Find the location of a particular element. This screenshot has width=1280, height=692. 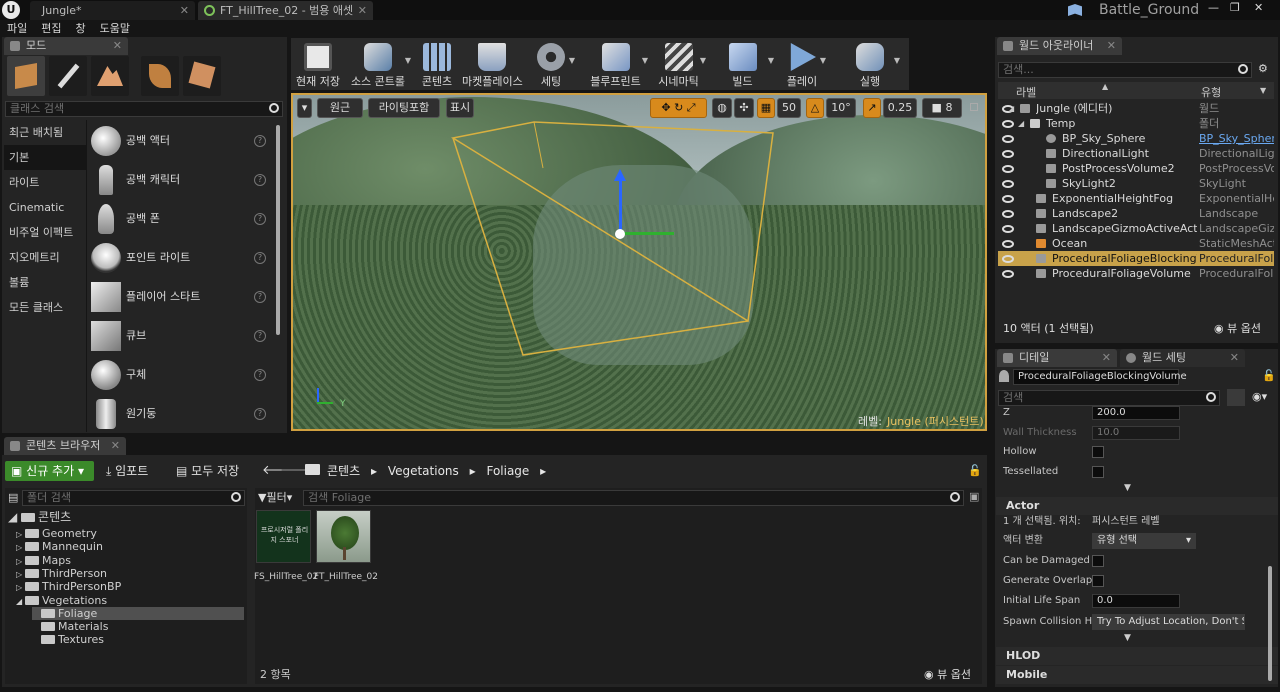

item-point-light: 포인트 라이트 ? is located at coordinates (182, 258).